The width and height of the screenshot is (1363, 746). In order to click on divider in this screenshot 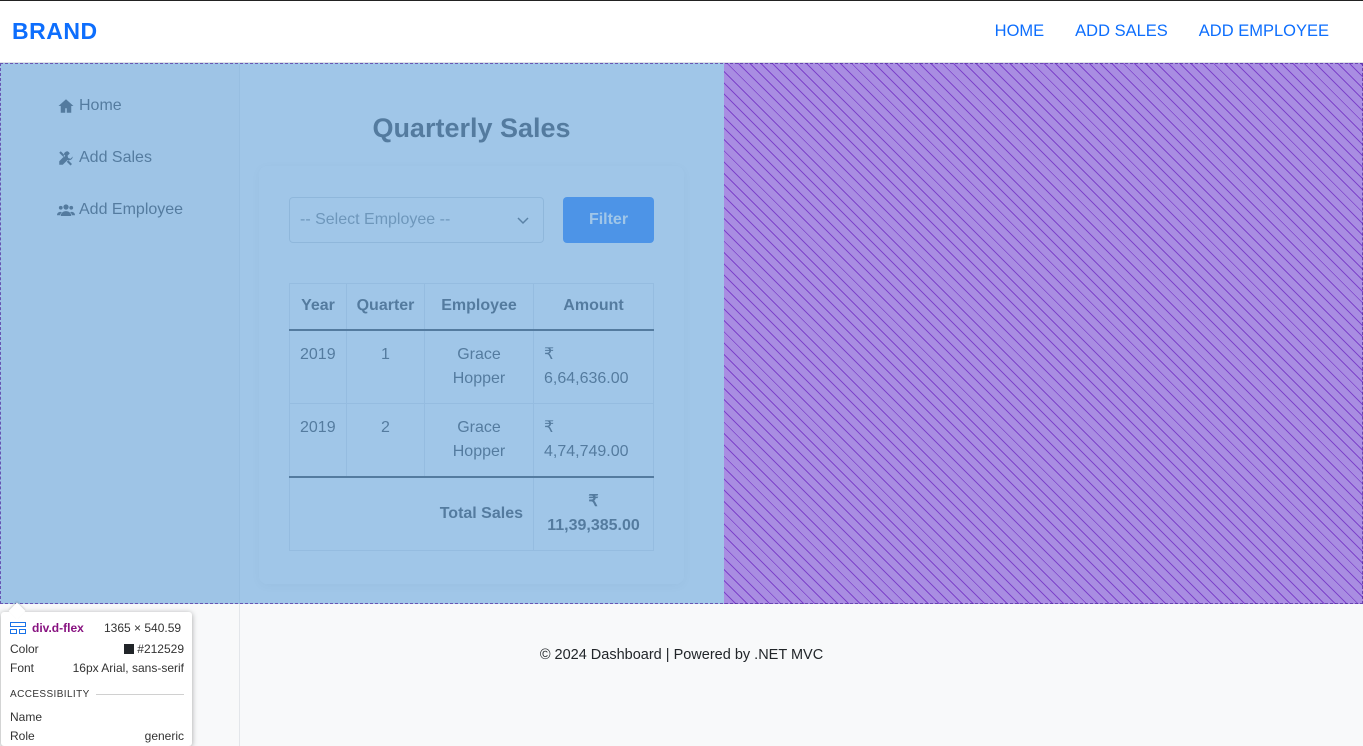, I will do `click(139, 694)`.